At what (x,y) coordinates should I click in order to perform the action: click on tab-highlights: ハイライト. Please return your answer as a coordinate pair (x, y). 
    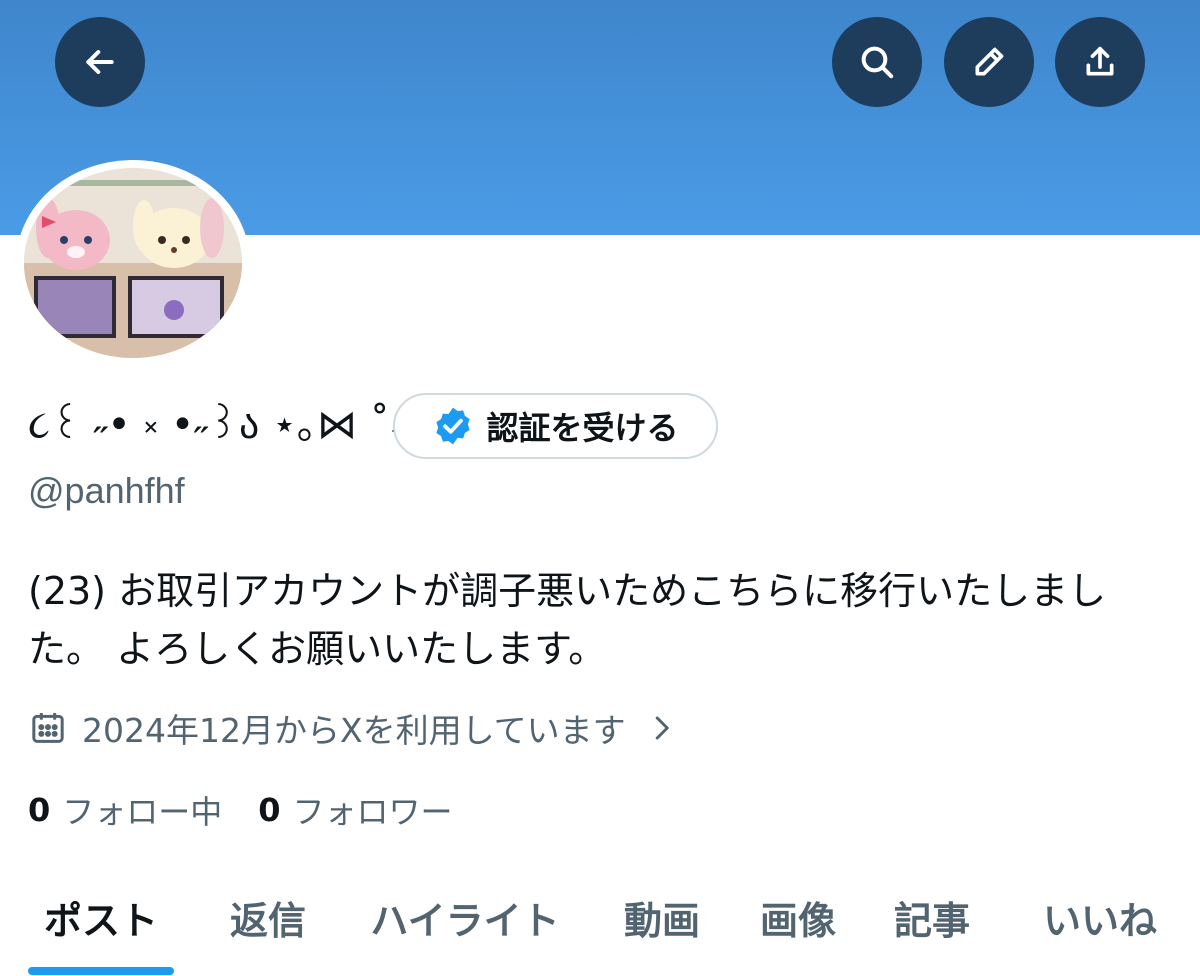
    Looking at the image, I should click on (465, 928).